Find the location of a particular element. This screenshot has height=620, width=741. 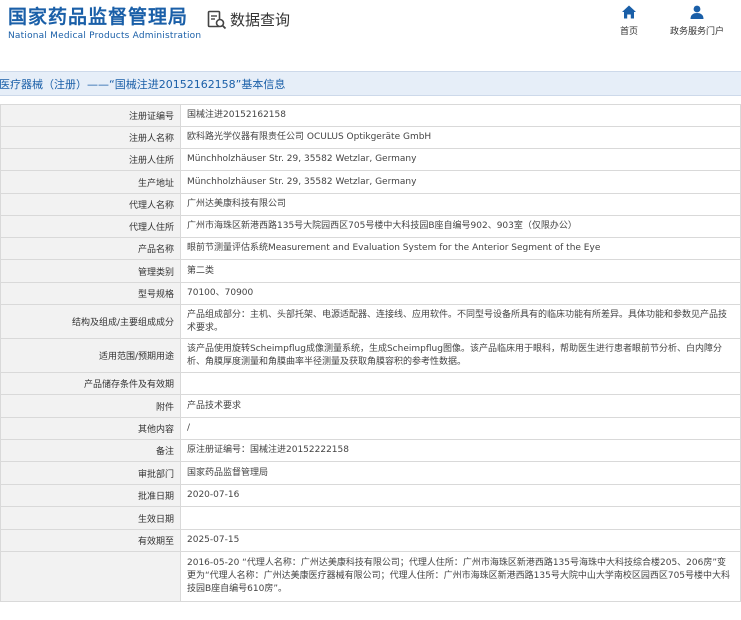

brand-name-en: National Medical Products Administration is located at coordinates (105, 36).